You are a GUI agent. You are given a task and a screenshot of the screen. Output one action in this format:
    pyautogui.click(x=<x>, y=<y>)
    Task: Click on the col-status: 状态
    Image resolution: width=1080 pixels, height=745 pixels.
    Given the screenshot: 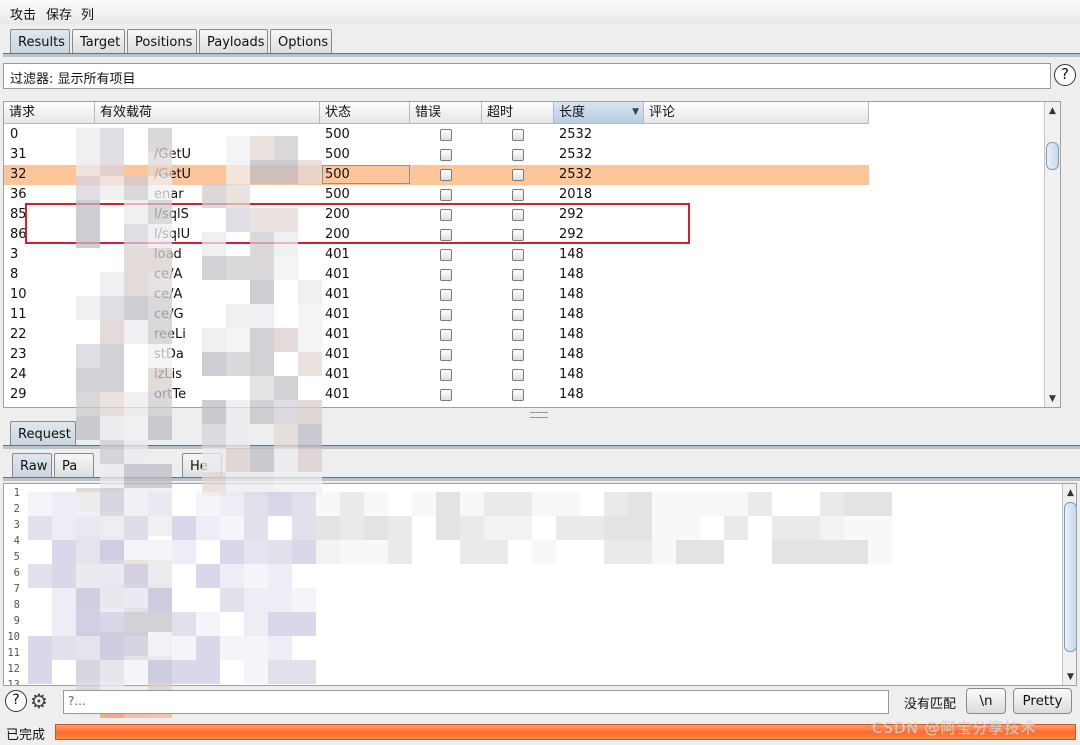 What is the action you would take?
    pyautogui.click(x=365, y=113)
    